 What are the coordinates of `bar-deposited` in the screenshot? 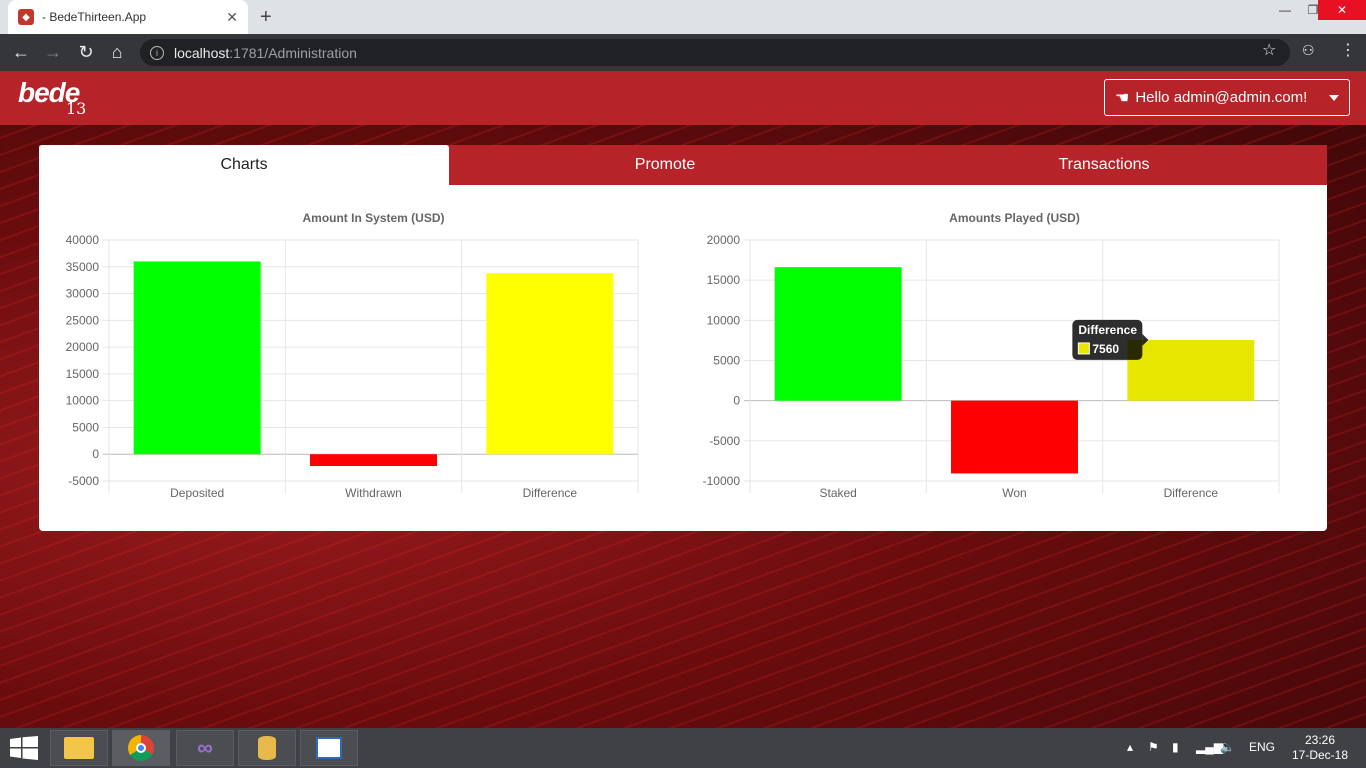 It's located at (197, 358).